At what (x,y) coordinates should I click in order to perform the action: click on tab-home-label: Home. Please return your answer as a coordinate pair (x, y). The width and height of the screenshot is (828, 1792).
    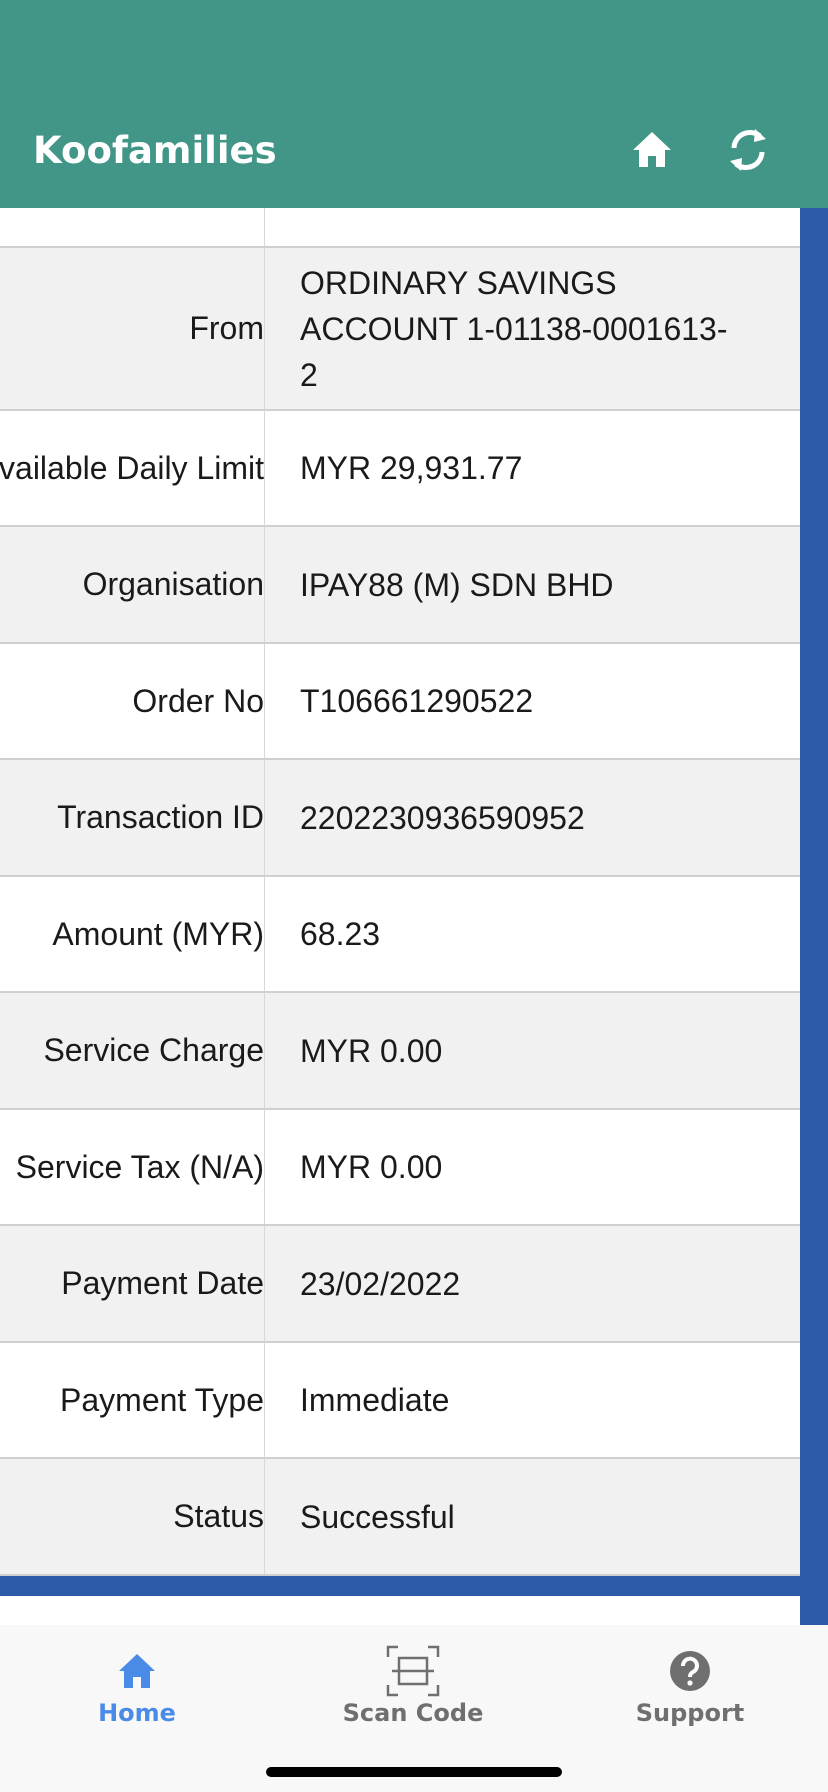
    Looking at the image, I should click on (137, 1713).